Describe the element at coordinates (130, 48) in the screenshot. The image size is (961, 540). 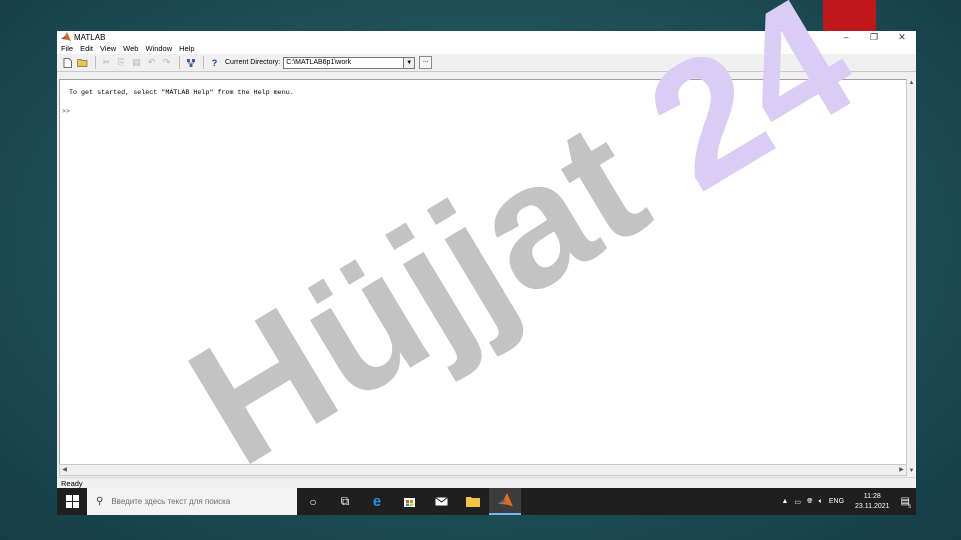
I see `menu-web: Web` at that location.